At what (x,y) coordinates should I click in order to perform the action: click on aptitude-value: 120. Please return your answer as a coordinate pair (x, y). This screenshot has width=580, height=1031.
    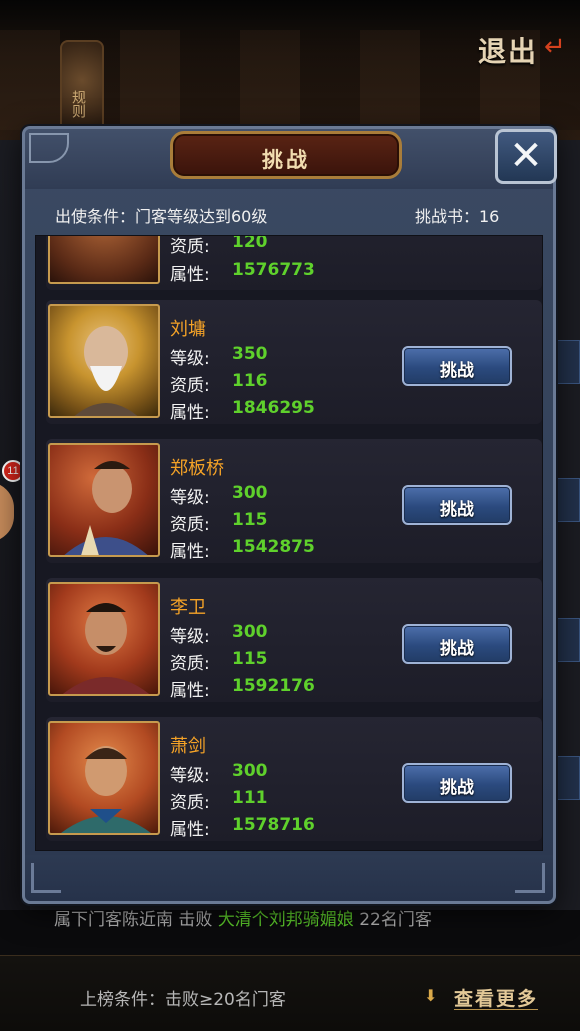
    Looking at the image, I should click on (250, 243).